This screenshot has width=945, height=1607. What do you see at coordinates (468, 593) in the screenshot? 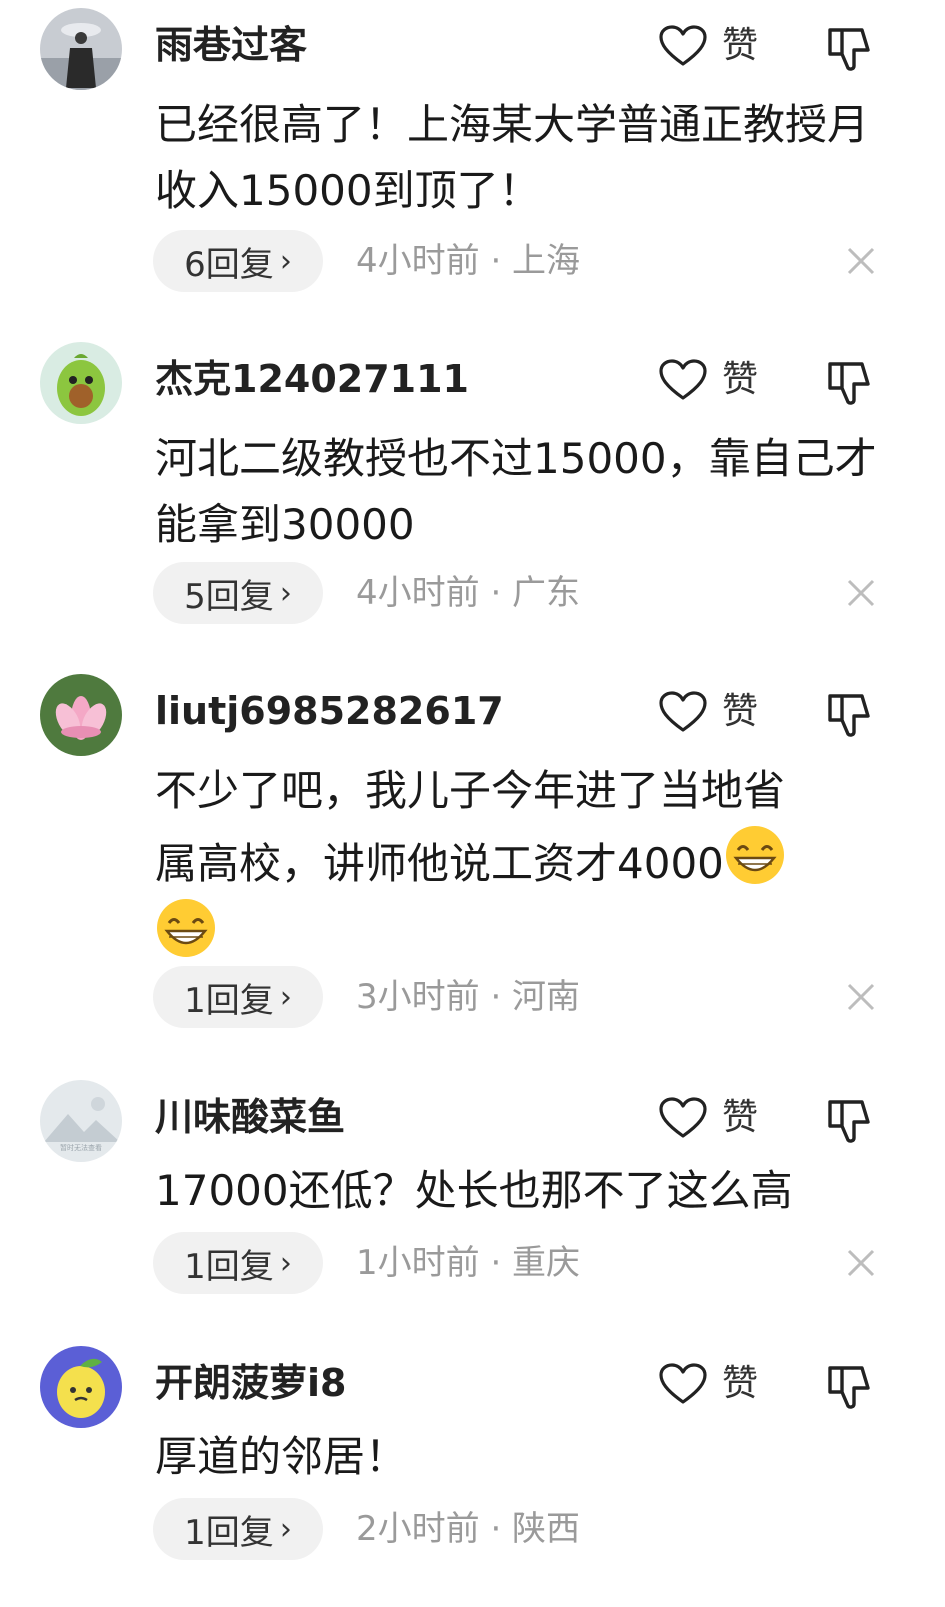
I see `time-location: 4小时前 · 广东` at bounding box center [468, 593].